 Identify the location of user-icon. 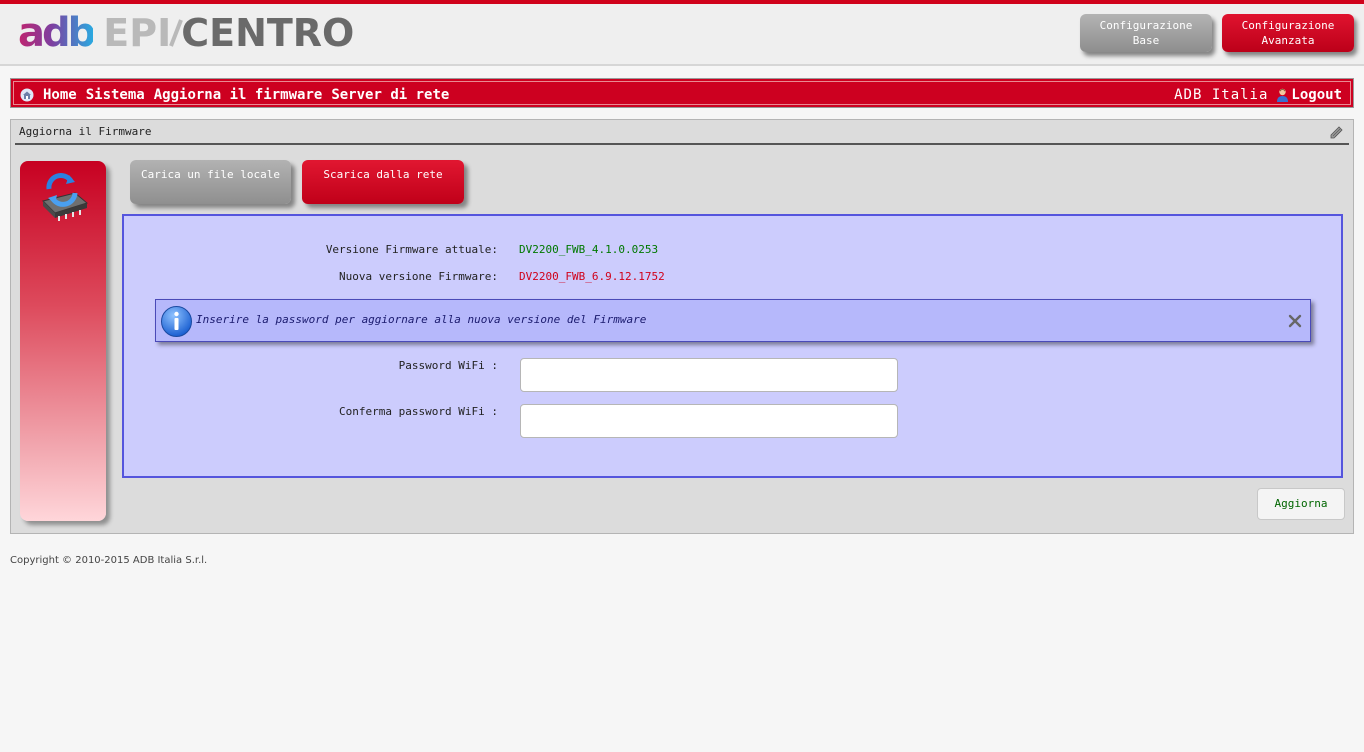
(1283, 95).